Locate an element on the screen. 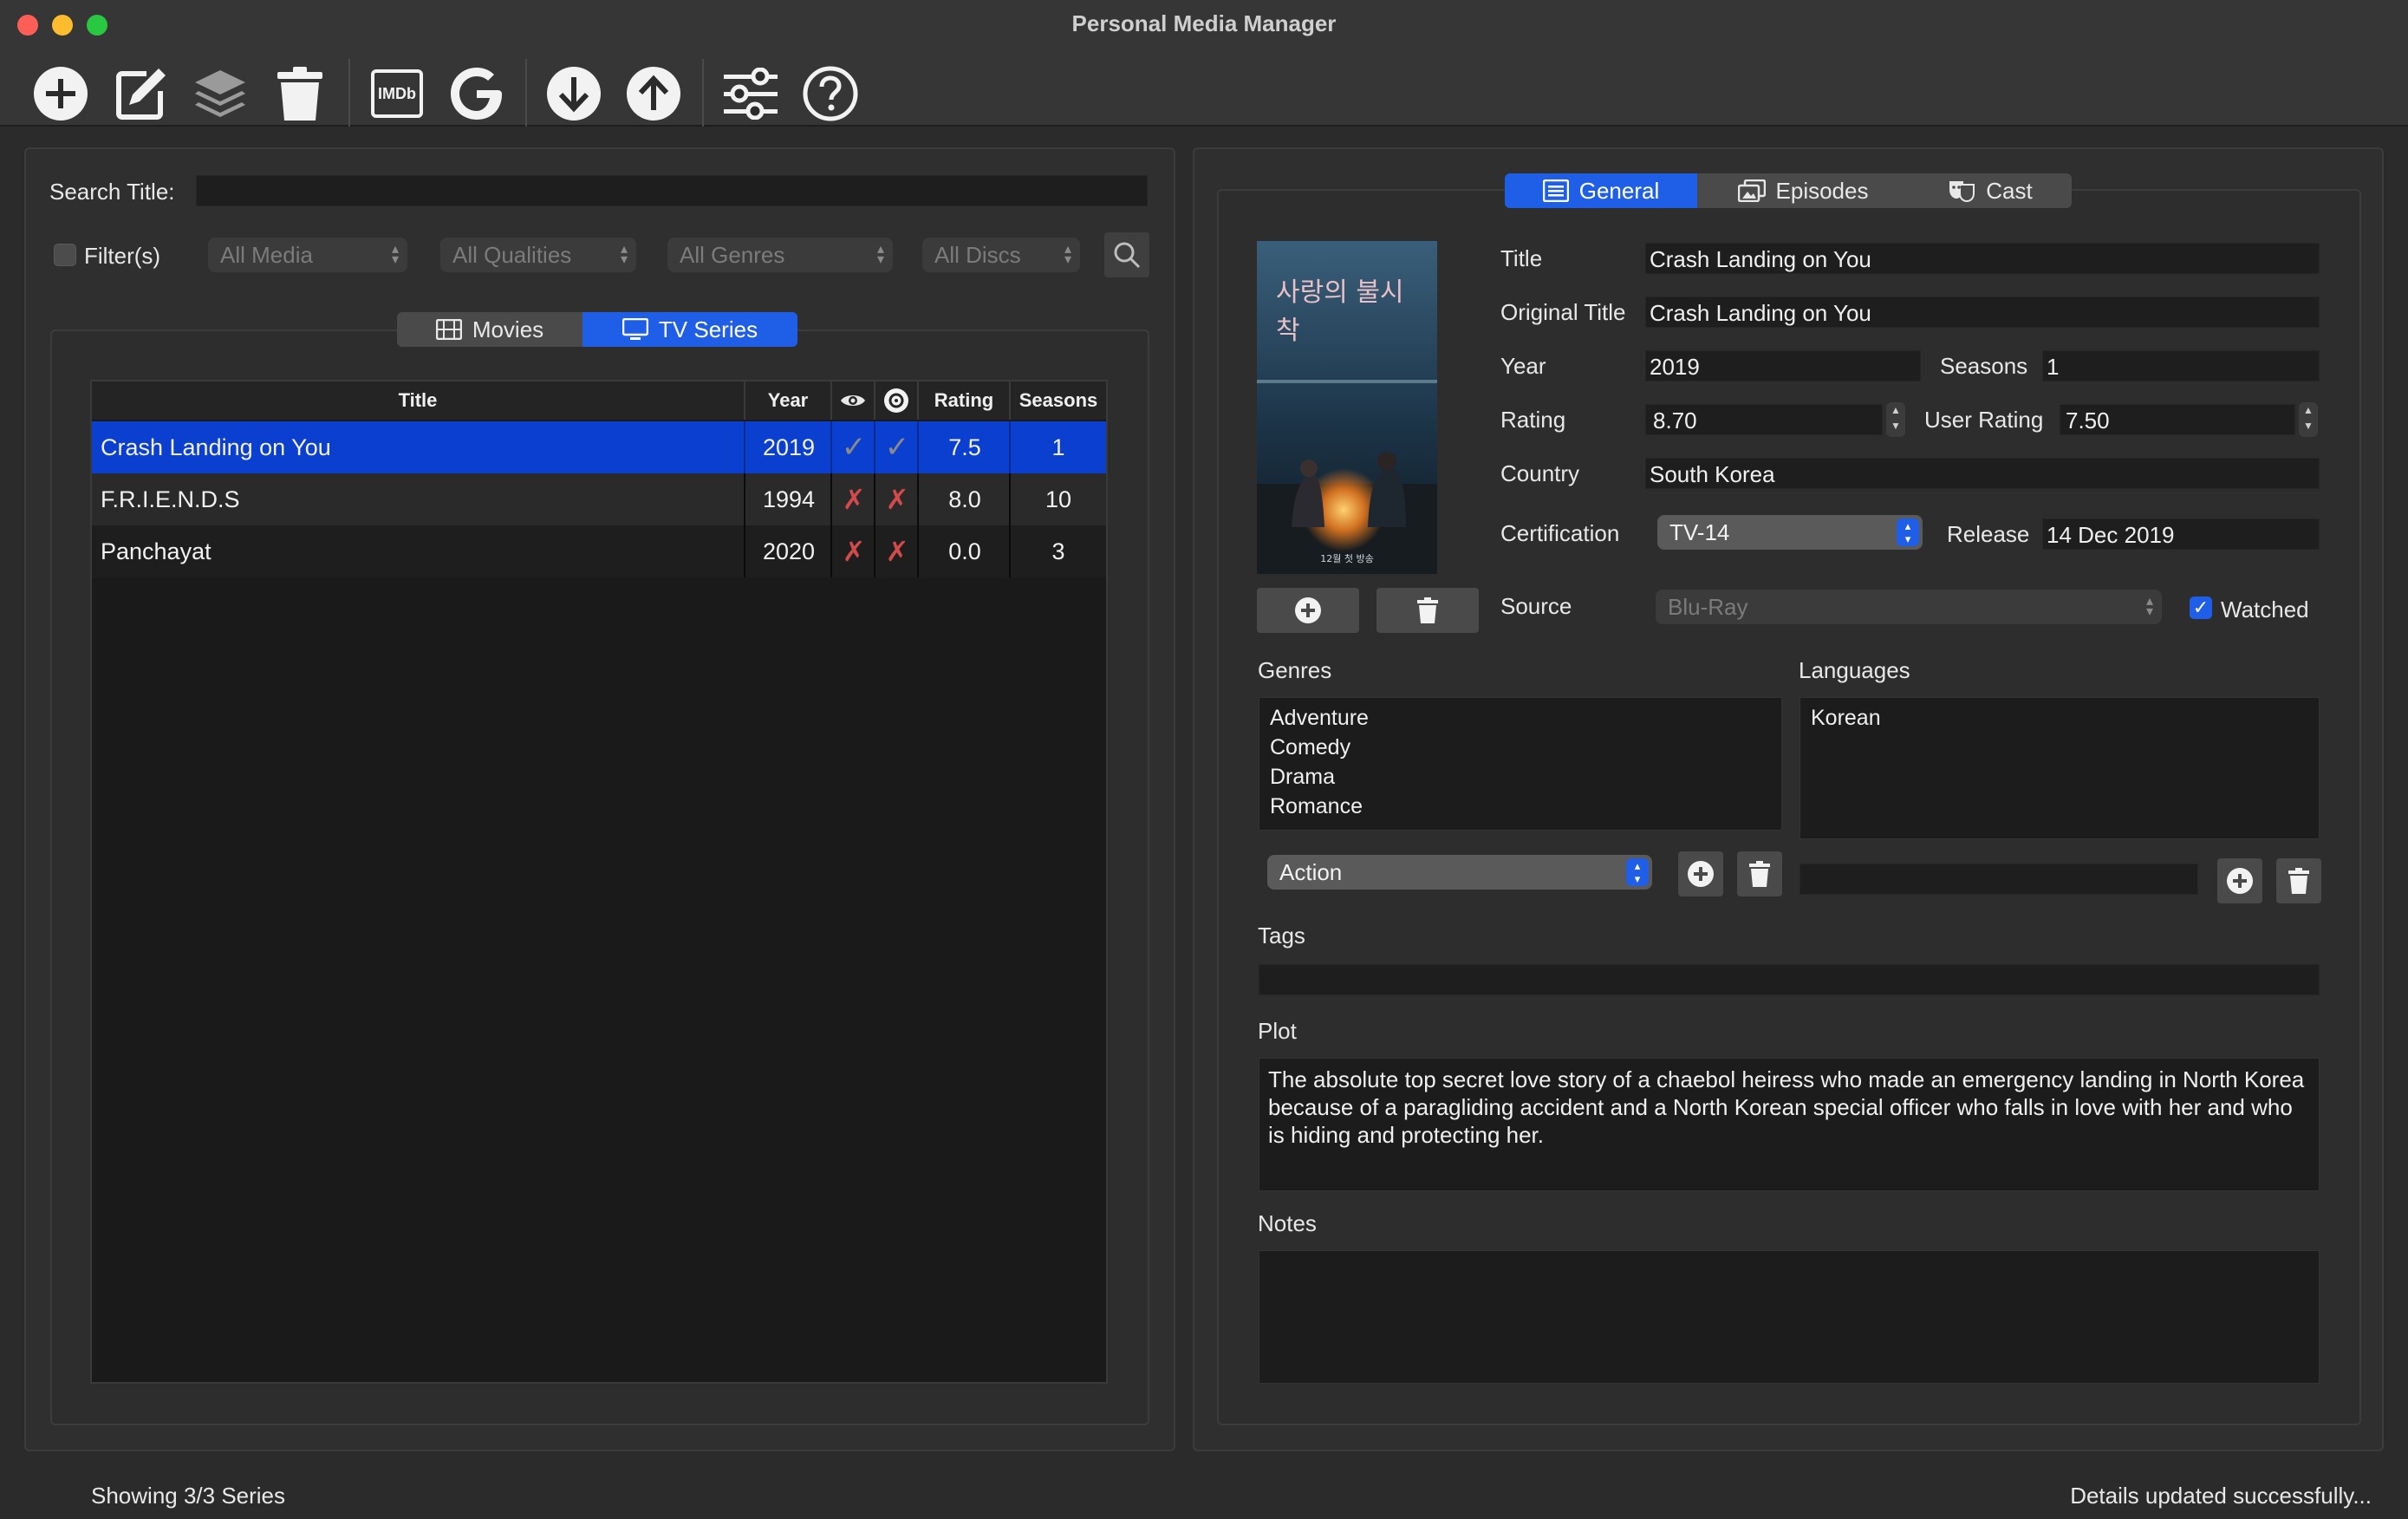 This screenshot has height=1519, width=2408. language-input is located at coordinates (1998, 879).